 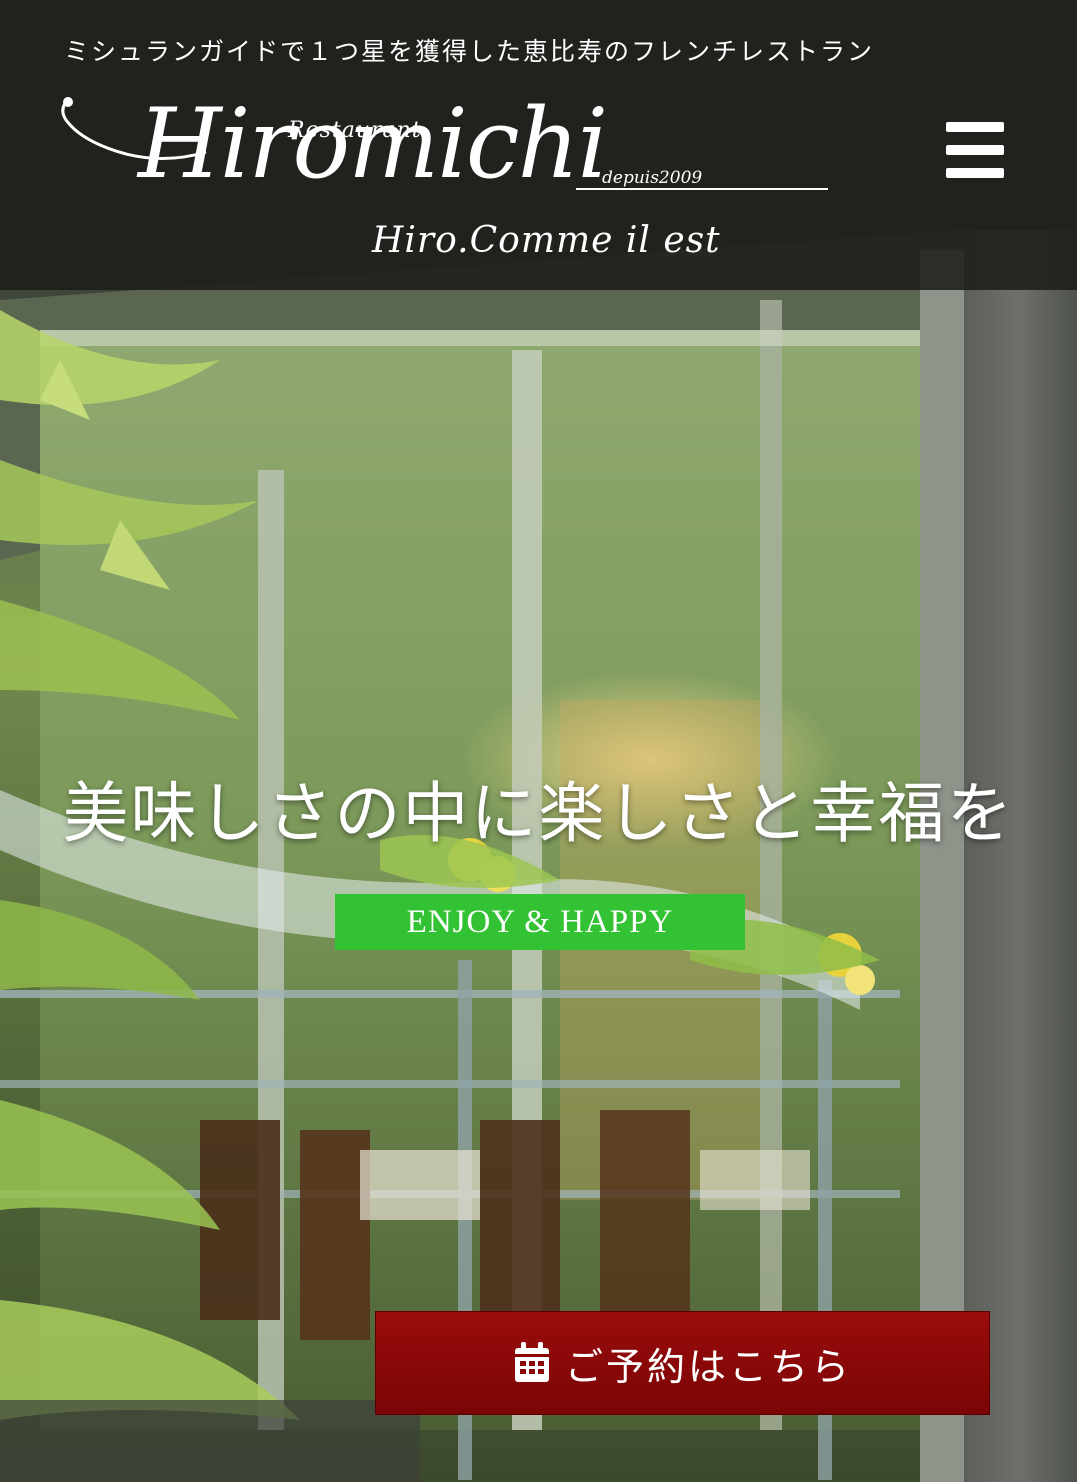 I want to click on reservation-label: ご予約はこちら, so click(x=708, y=1366).